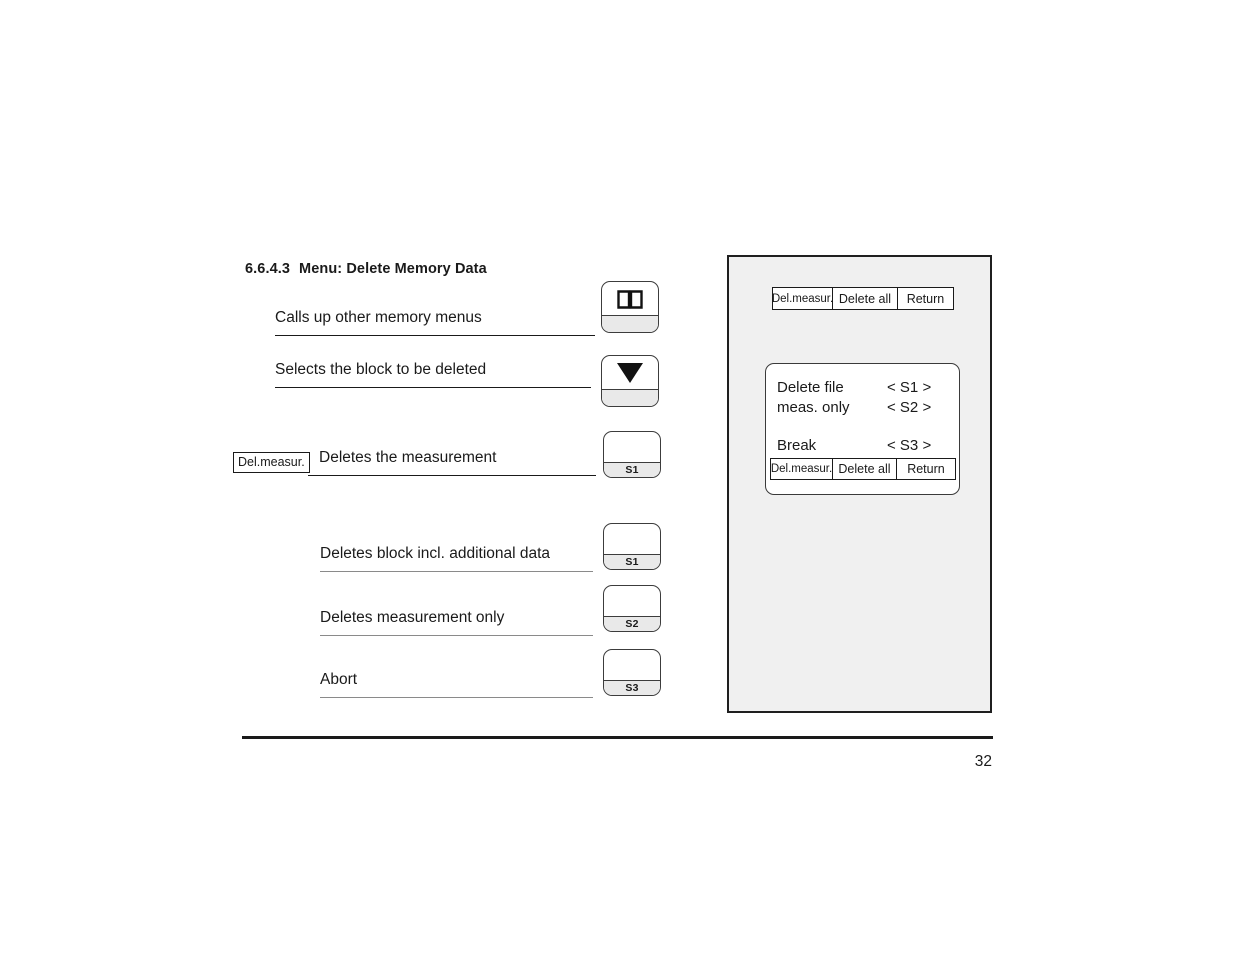  What do you see at coordinates (435, 553) in the screenshot?
I see `instruction-label: Deletes block incl. additional data` at bounding box center [435, 553].